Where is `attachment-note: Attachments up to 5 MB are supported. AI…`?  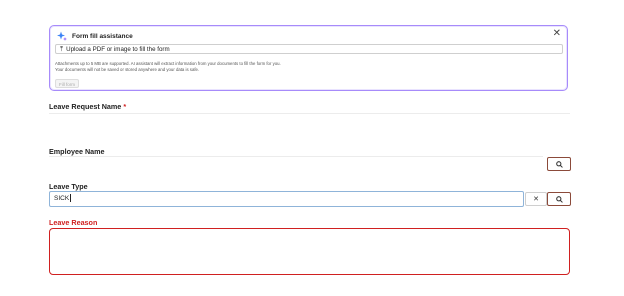
attachment-note: Attachments up to 5 MB are supported. AI… is located at coordinates (168, 63).